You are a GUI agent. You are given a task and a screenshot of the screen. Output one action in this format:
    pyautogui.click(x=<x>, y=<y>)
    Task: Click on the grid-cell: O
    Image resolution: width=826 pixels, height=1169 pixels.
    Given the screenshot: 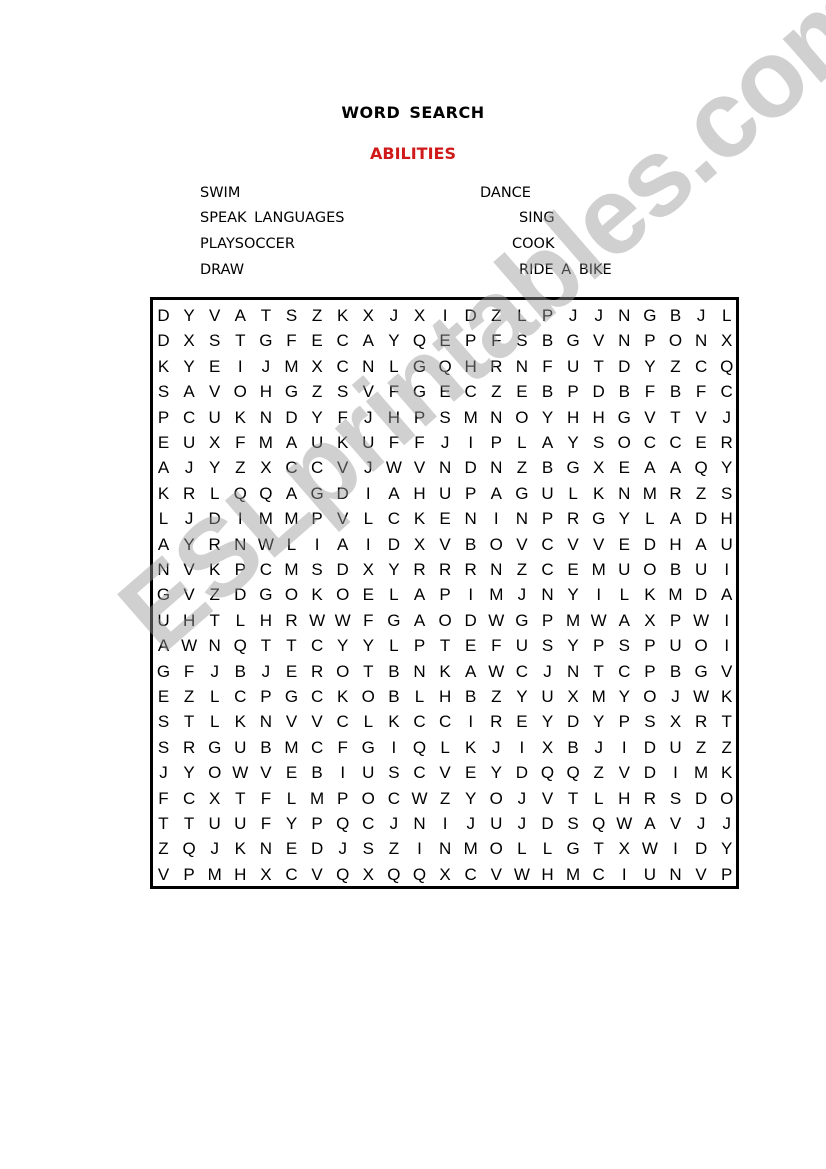 What is the action you would take?
    pyautogui.click(x=726, y=799)
    